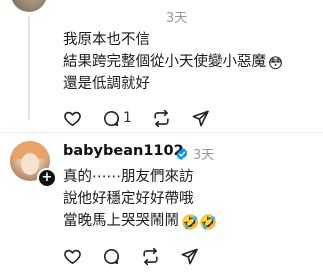  What do you see at coordinates (140, 222) in the screenshot?
I see `comment-line: 當晚馬上哭哭鬧鬧 🤣🤣` at bounding box center [140, 222].